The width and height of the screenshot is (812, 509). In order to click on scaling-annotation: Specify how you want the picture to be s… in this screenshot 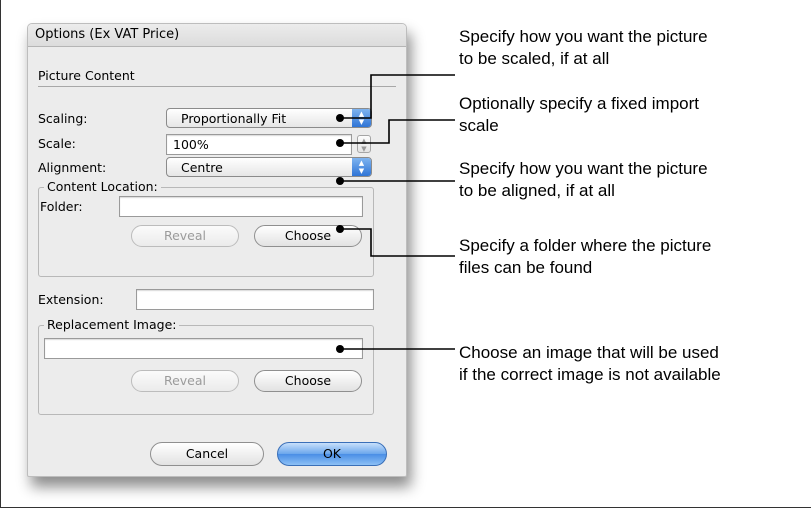, I will do `click(583, 48)`.